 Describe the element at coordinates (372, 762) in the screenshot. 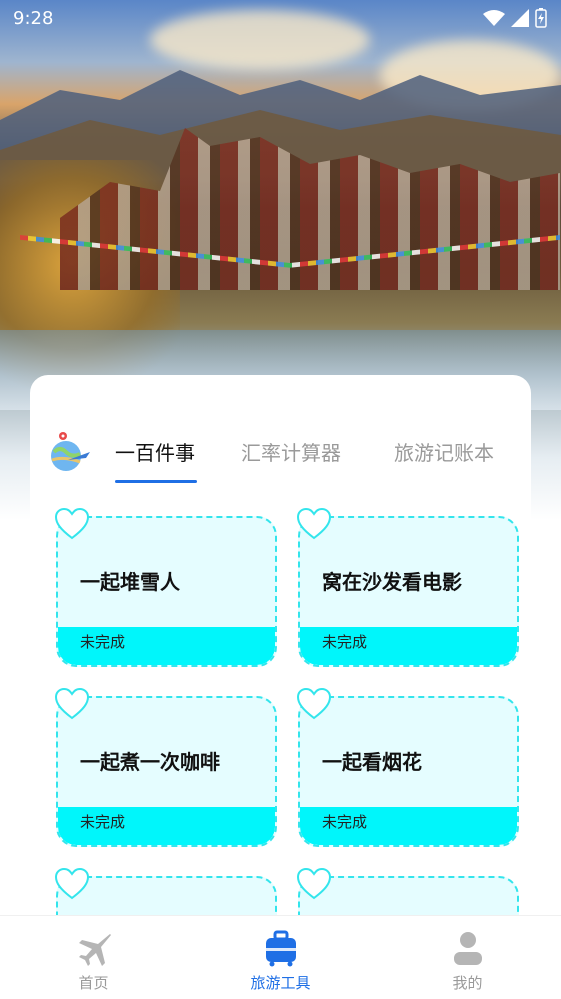

I see `card-title: 一起看烟花` at that location.